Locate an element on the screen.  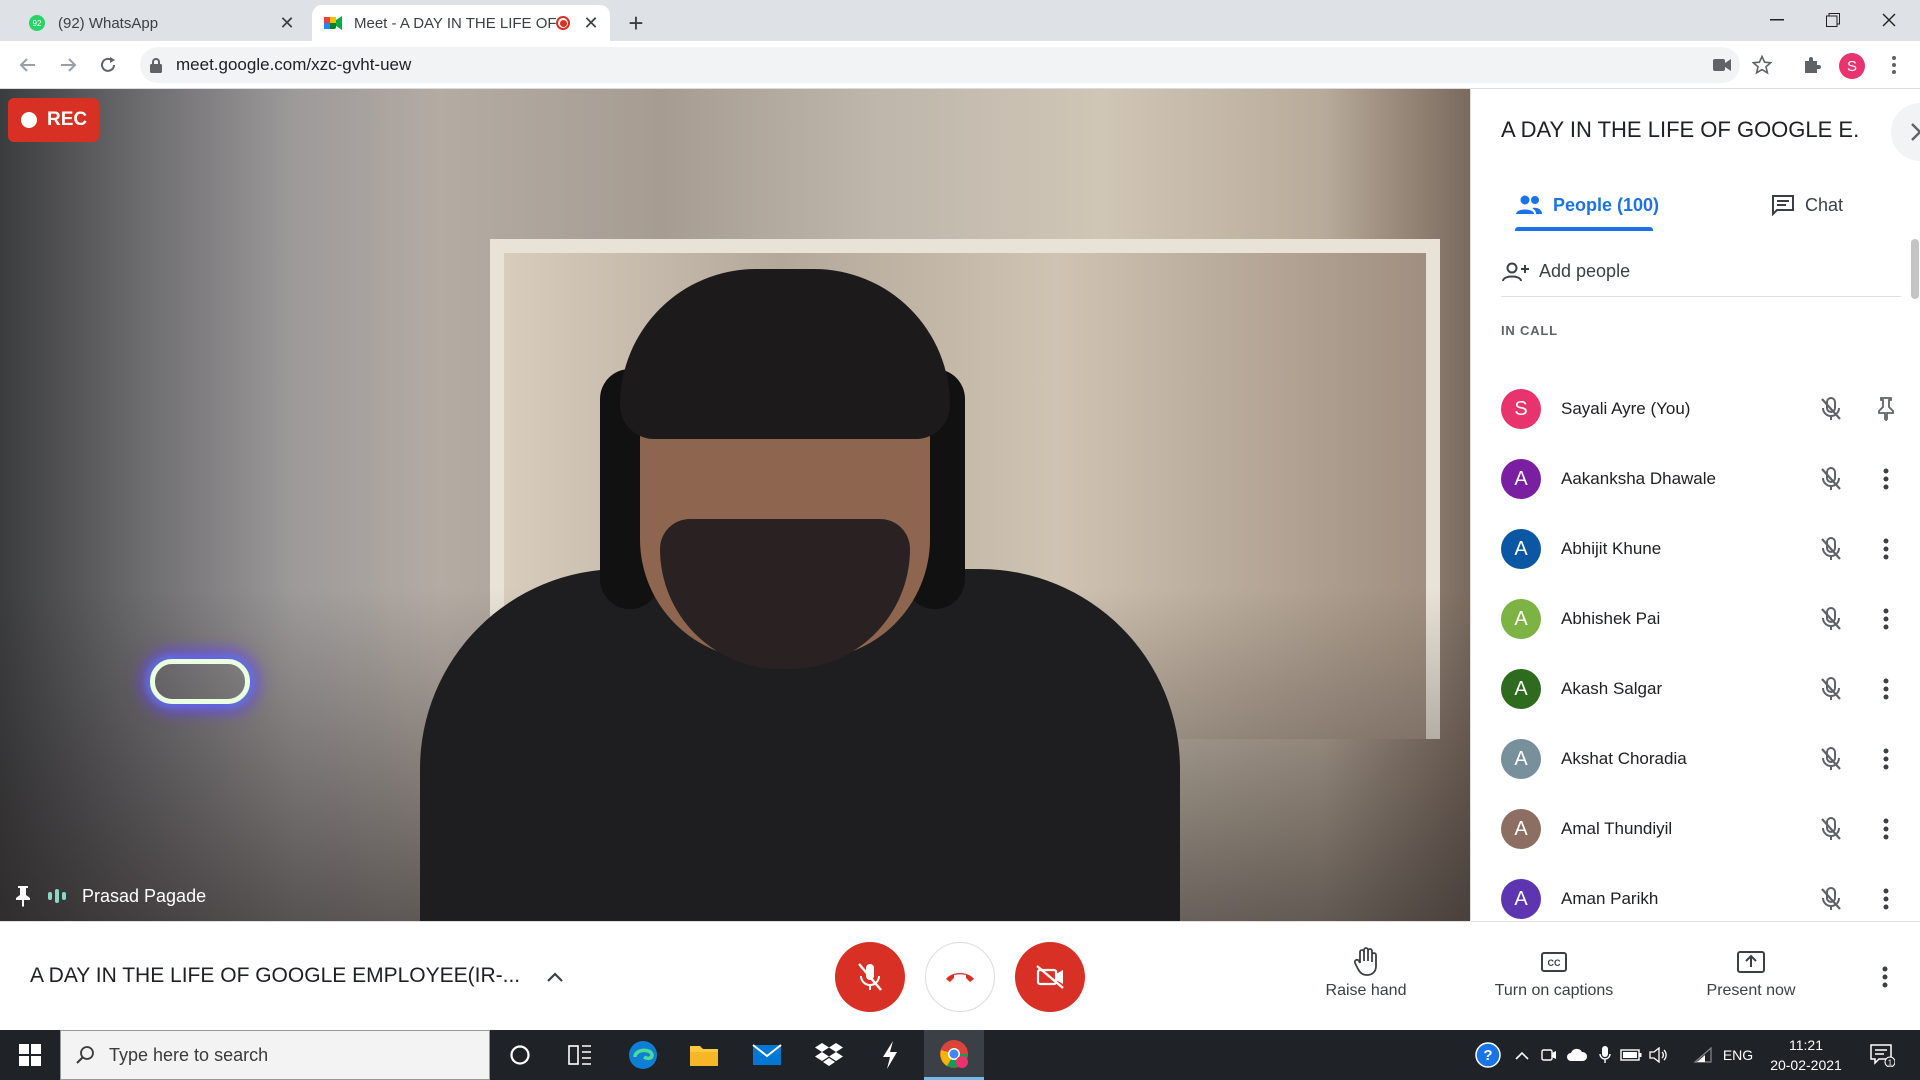
browser-menu-icon is located at coordinates (1894, 65).